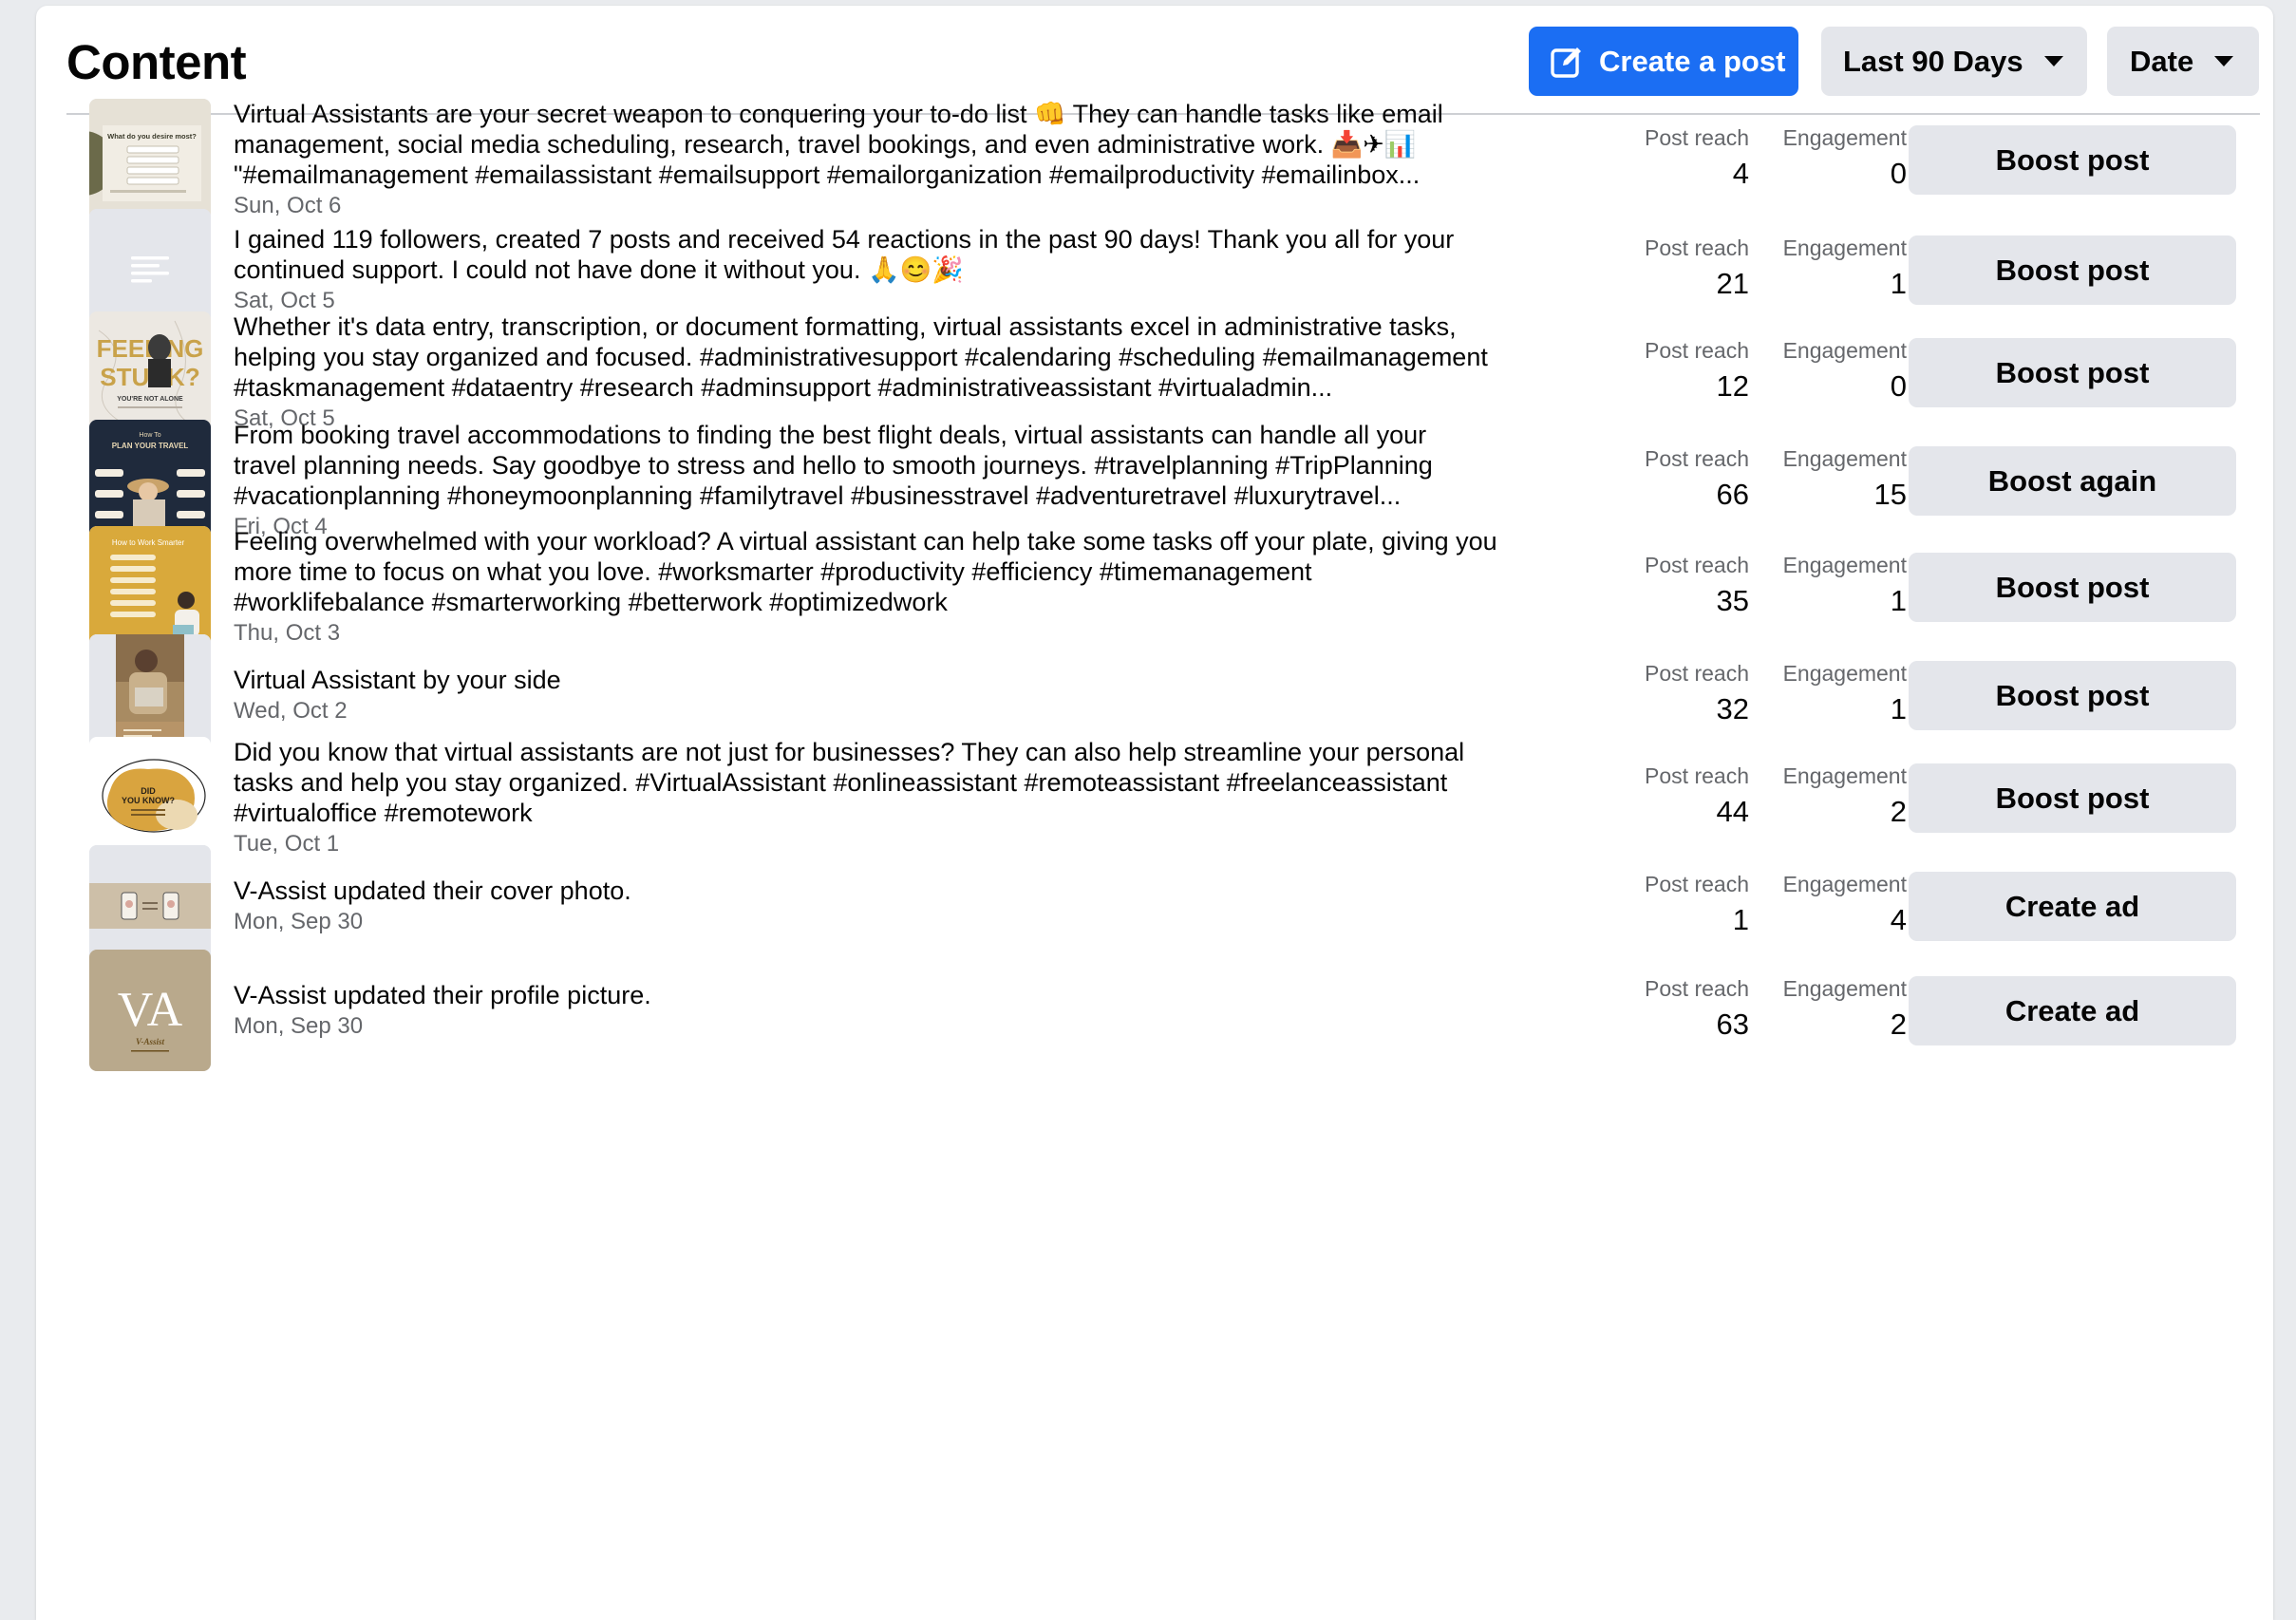 Image resolution: width=2296 pixels, height=1620 pixels. I want to click on post-reach-metric: Post reach 21, so click(1669, 269).